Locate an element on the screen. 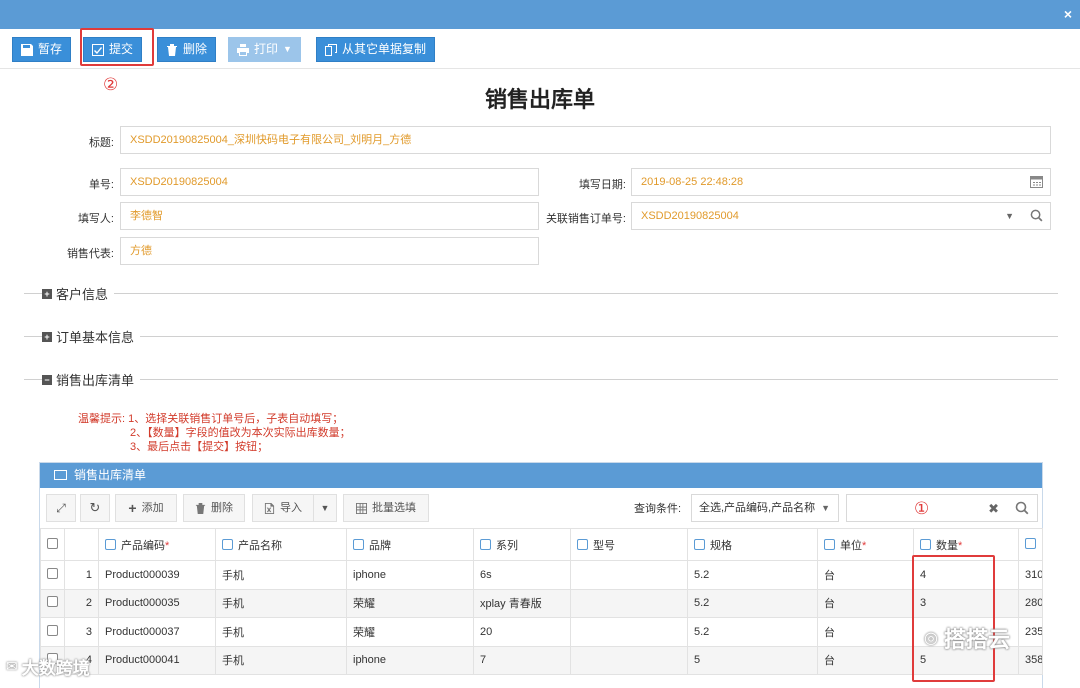  table-row: 3 Product000037 手机 荣耀 20 5.2 台 235 is located at coordinates (541, 632).